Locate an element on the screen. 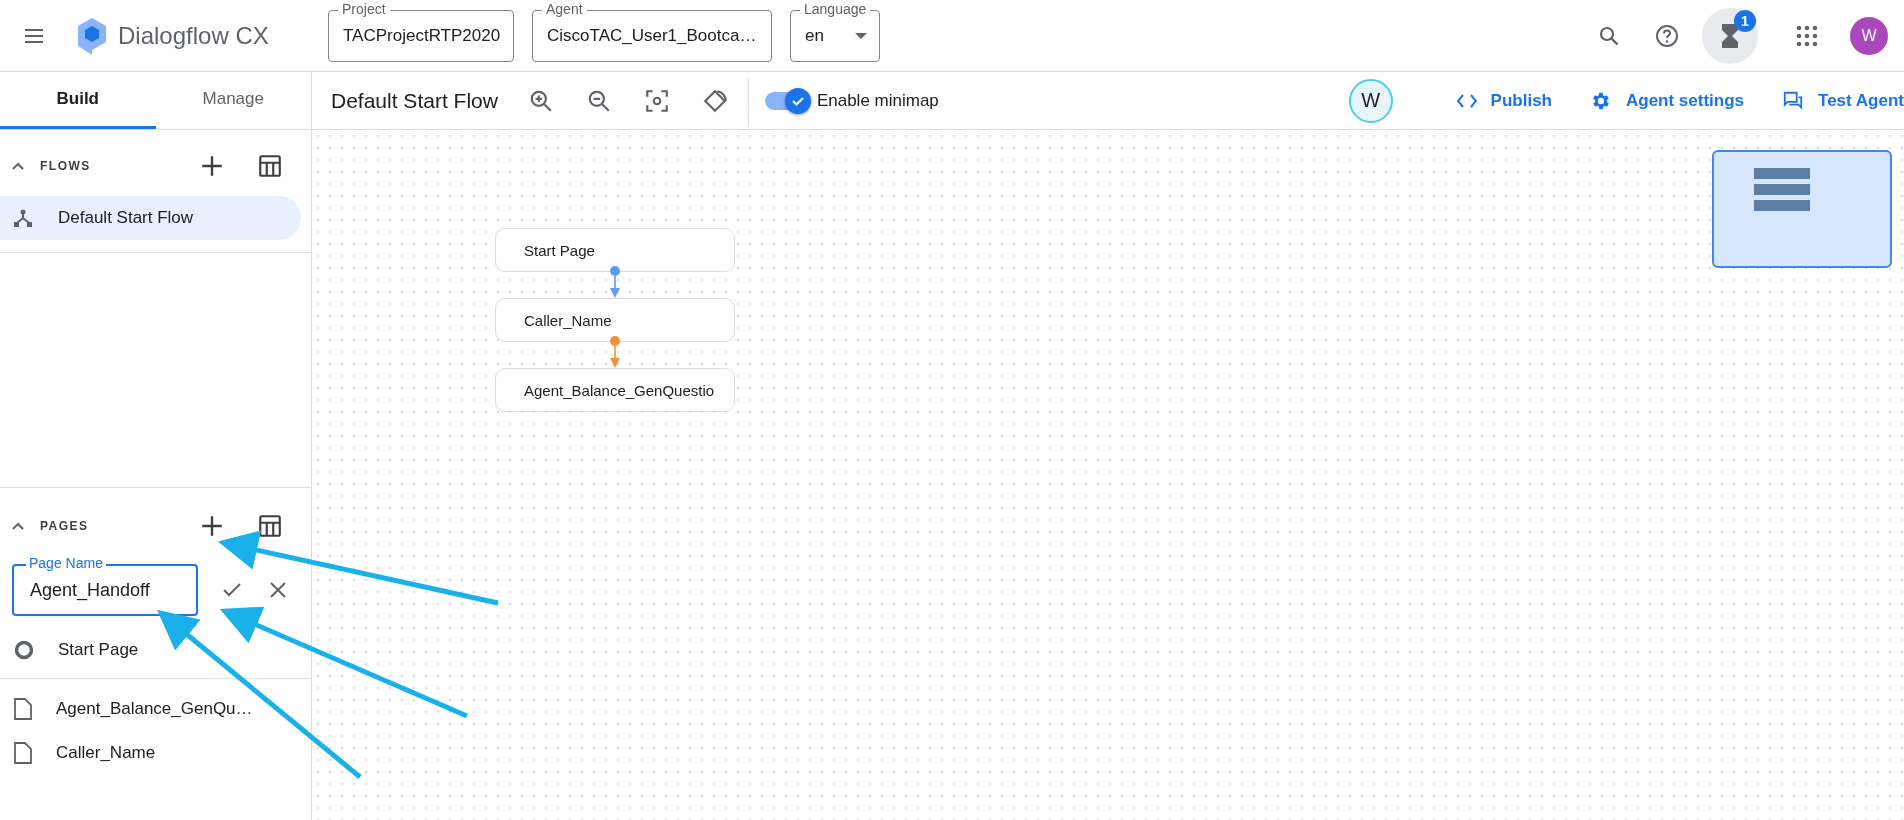 This screenshot has width=1904, height=820. reset-view-icon is located at coordinates (714, 100).